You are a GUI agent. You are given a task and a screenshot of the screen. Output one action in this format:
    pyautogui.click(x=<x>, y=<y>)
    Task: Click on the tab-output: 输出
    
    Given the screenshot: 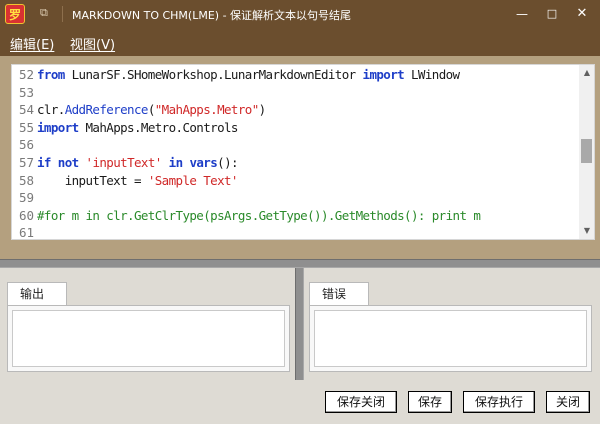 What is the action you would take?
    pyautogui.click(x=37, y=294)
    